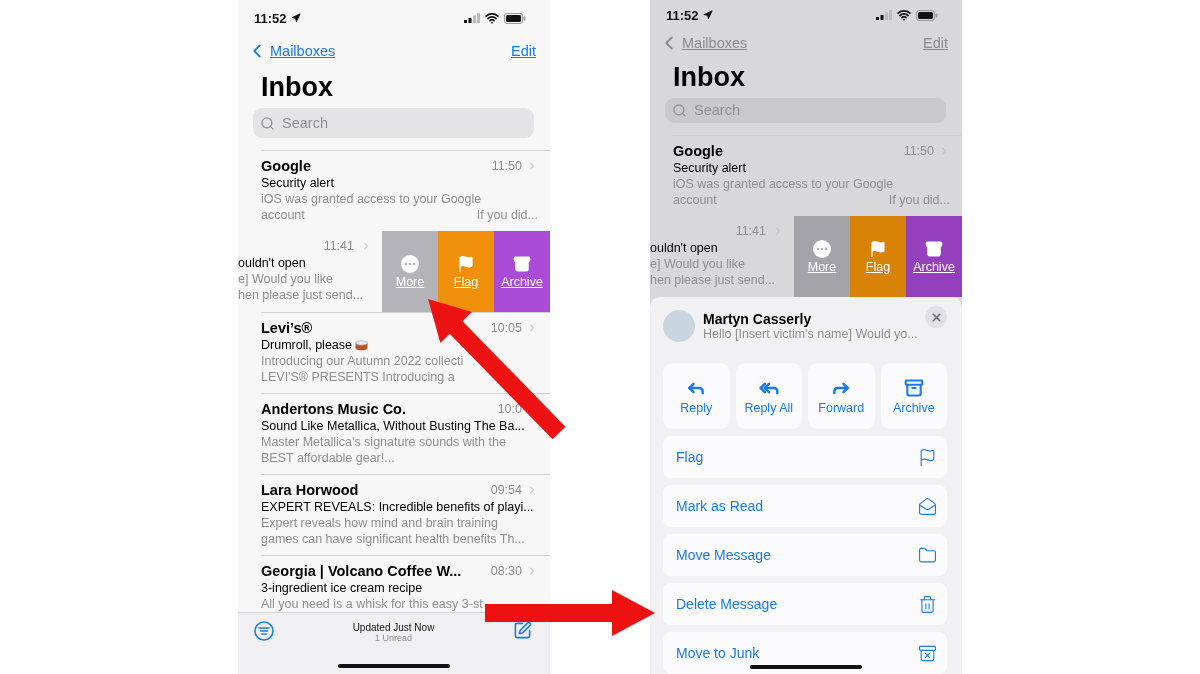 The image size is (1200, 674). What do you see at coordinates (927, 555) in the screenshot?
I see `folder-icon` at bounding box center [927, 555].